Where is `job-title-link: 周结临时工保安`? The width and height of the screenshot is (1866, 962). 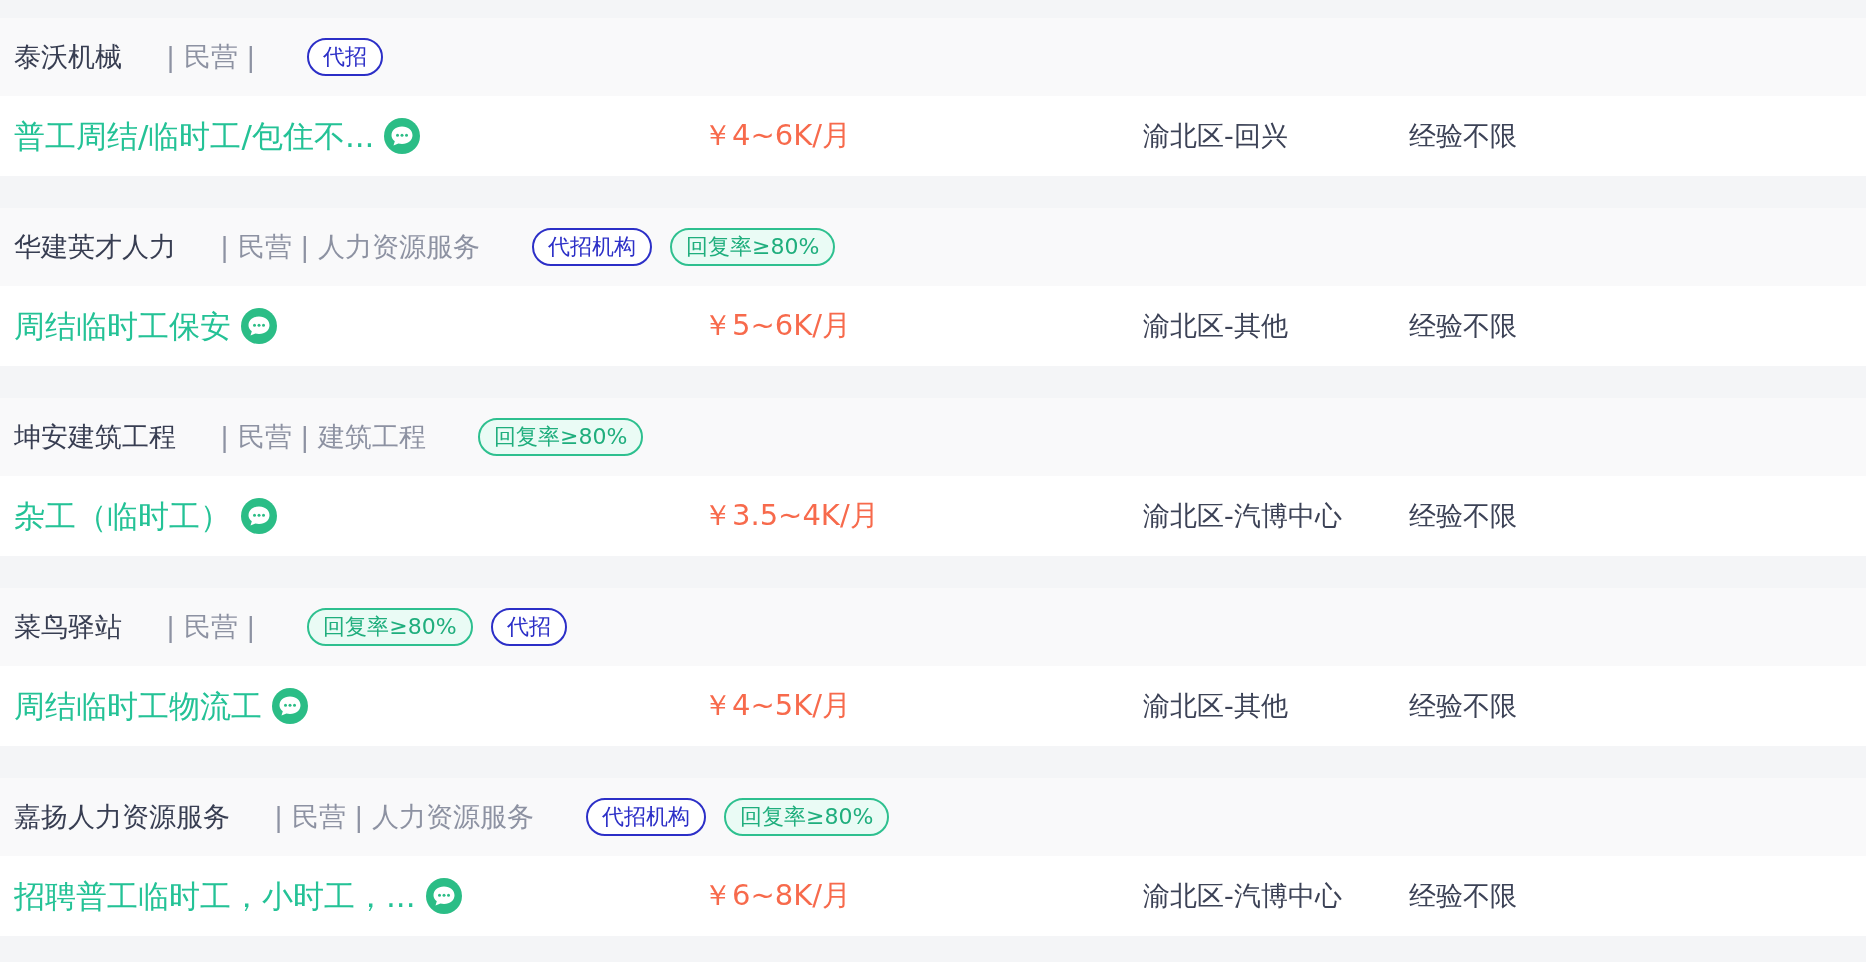
job-title-link: 周结临时工保安 is located at coordinates (122, 326).